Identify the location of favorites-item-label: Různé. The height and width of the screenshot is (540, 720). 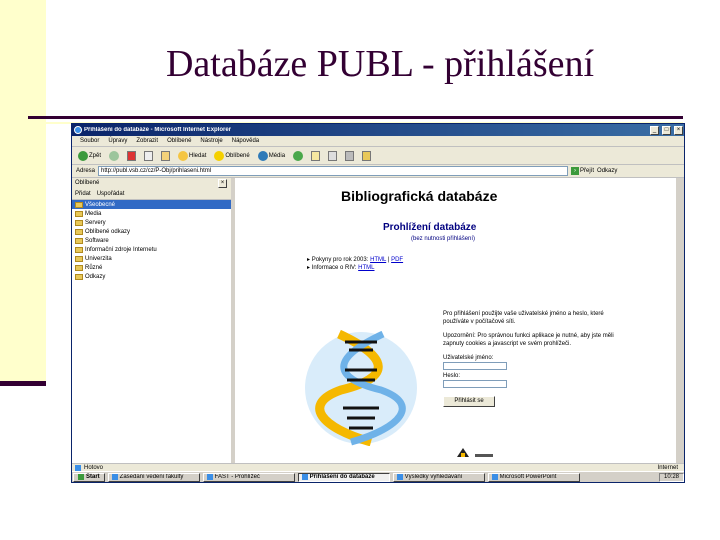
(94, 267).